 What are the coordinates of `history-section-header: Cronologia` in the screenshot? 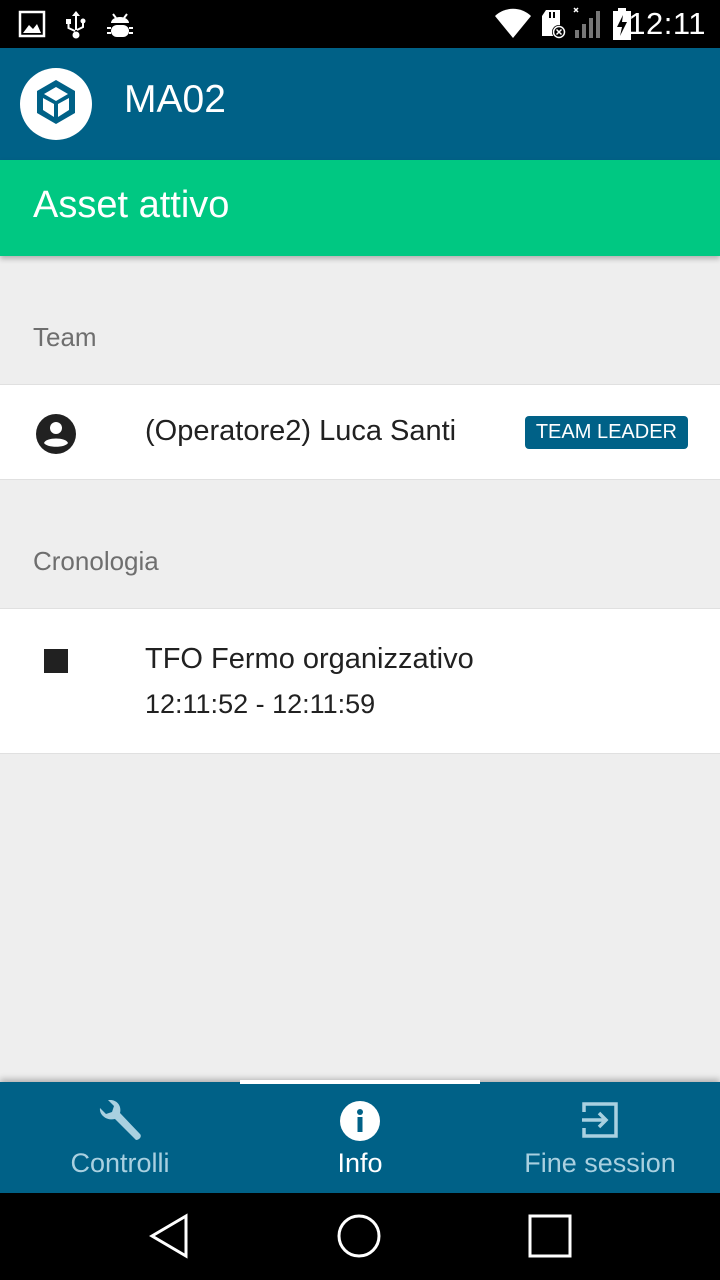 It's located at (360, 560).